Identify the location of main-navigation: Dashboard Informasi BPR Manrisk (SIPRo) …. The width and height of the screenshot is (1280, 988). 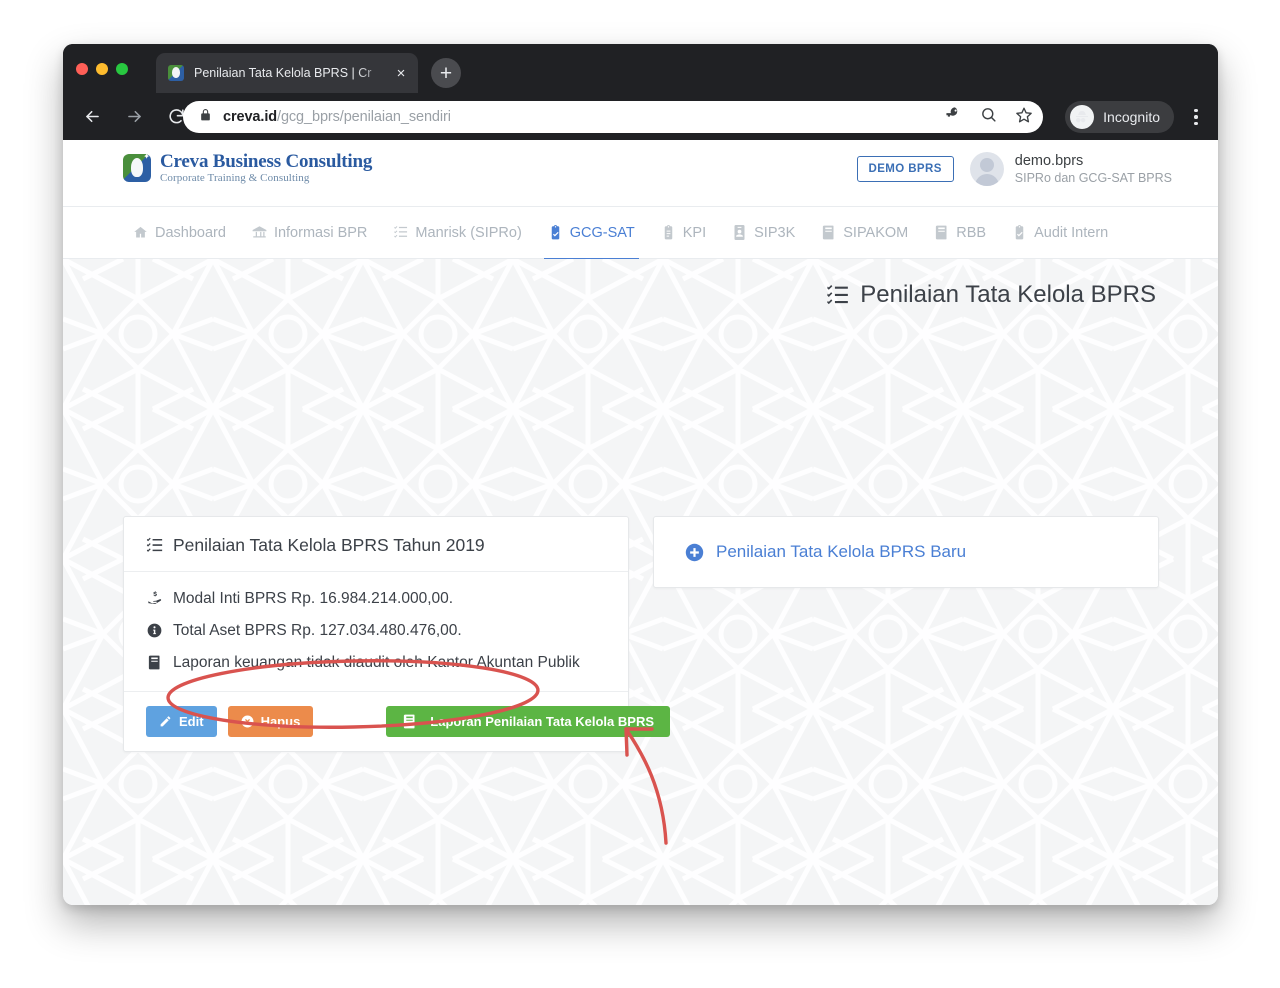
(640, 233).